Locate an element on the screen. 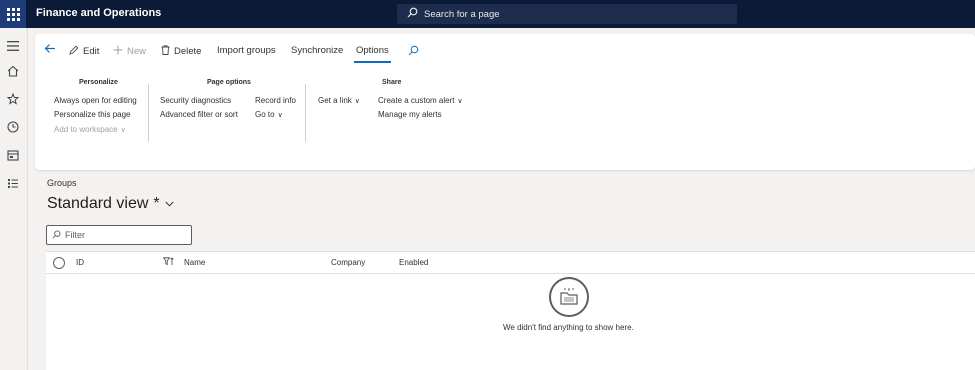 Image resolution: width=975 pixels, height=370 pixels. tab-options: Options is located at coordinates (372, 50).